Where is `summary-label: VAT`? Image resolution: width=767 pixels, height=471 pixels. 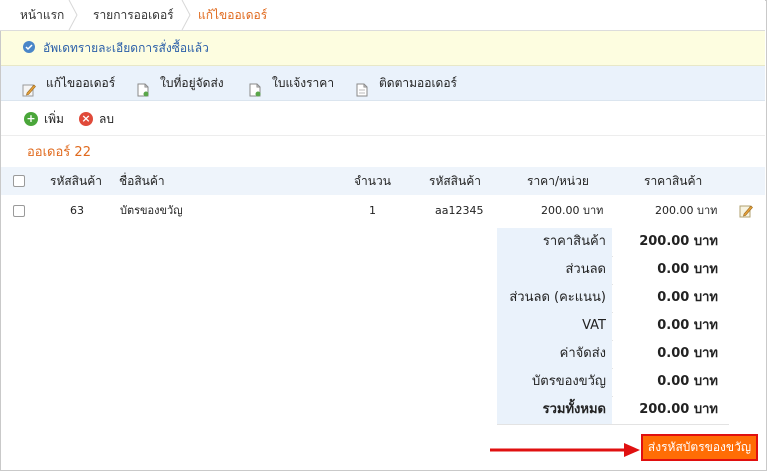 summary-label: VAT is located at coordinates (594, 325).